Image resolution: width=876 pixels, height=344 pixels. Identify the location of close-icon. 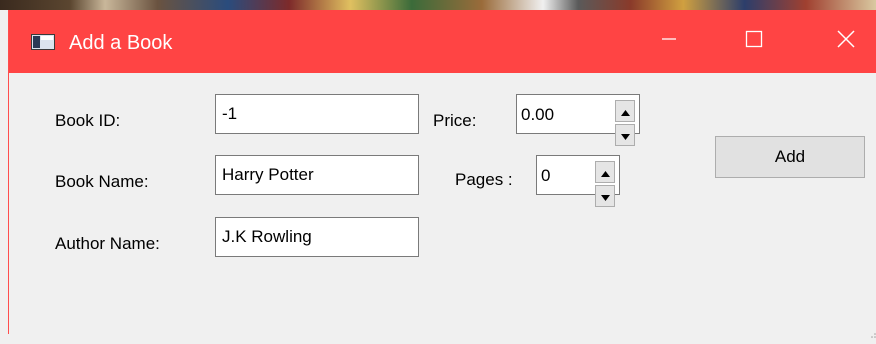
(846, 41).